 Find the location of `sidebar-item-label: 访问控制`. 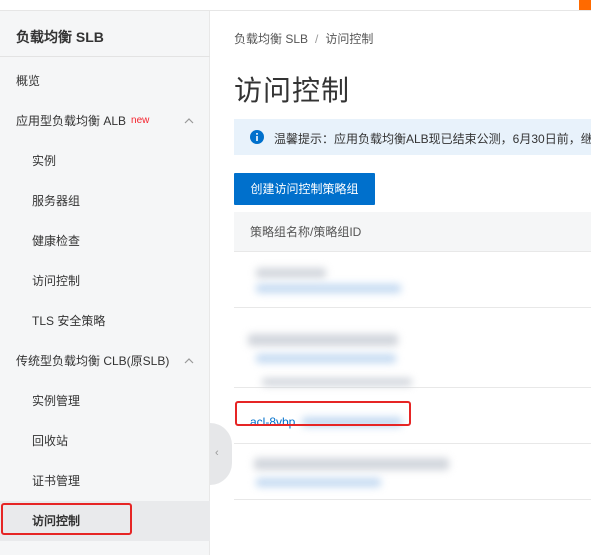

sidebar-item-label: 访问控制 is located at coordinates (56, 281).